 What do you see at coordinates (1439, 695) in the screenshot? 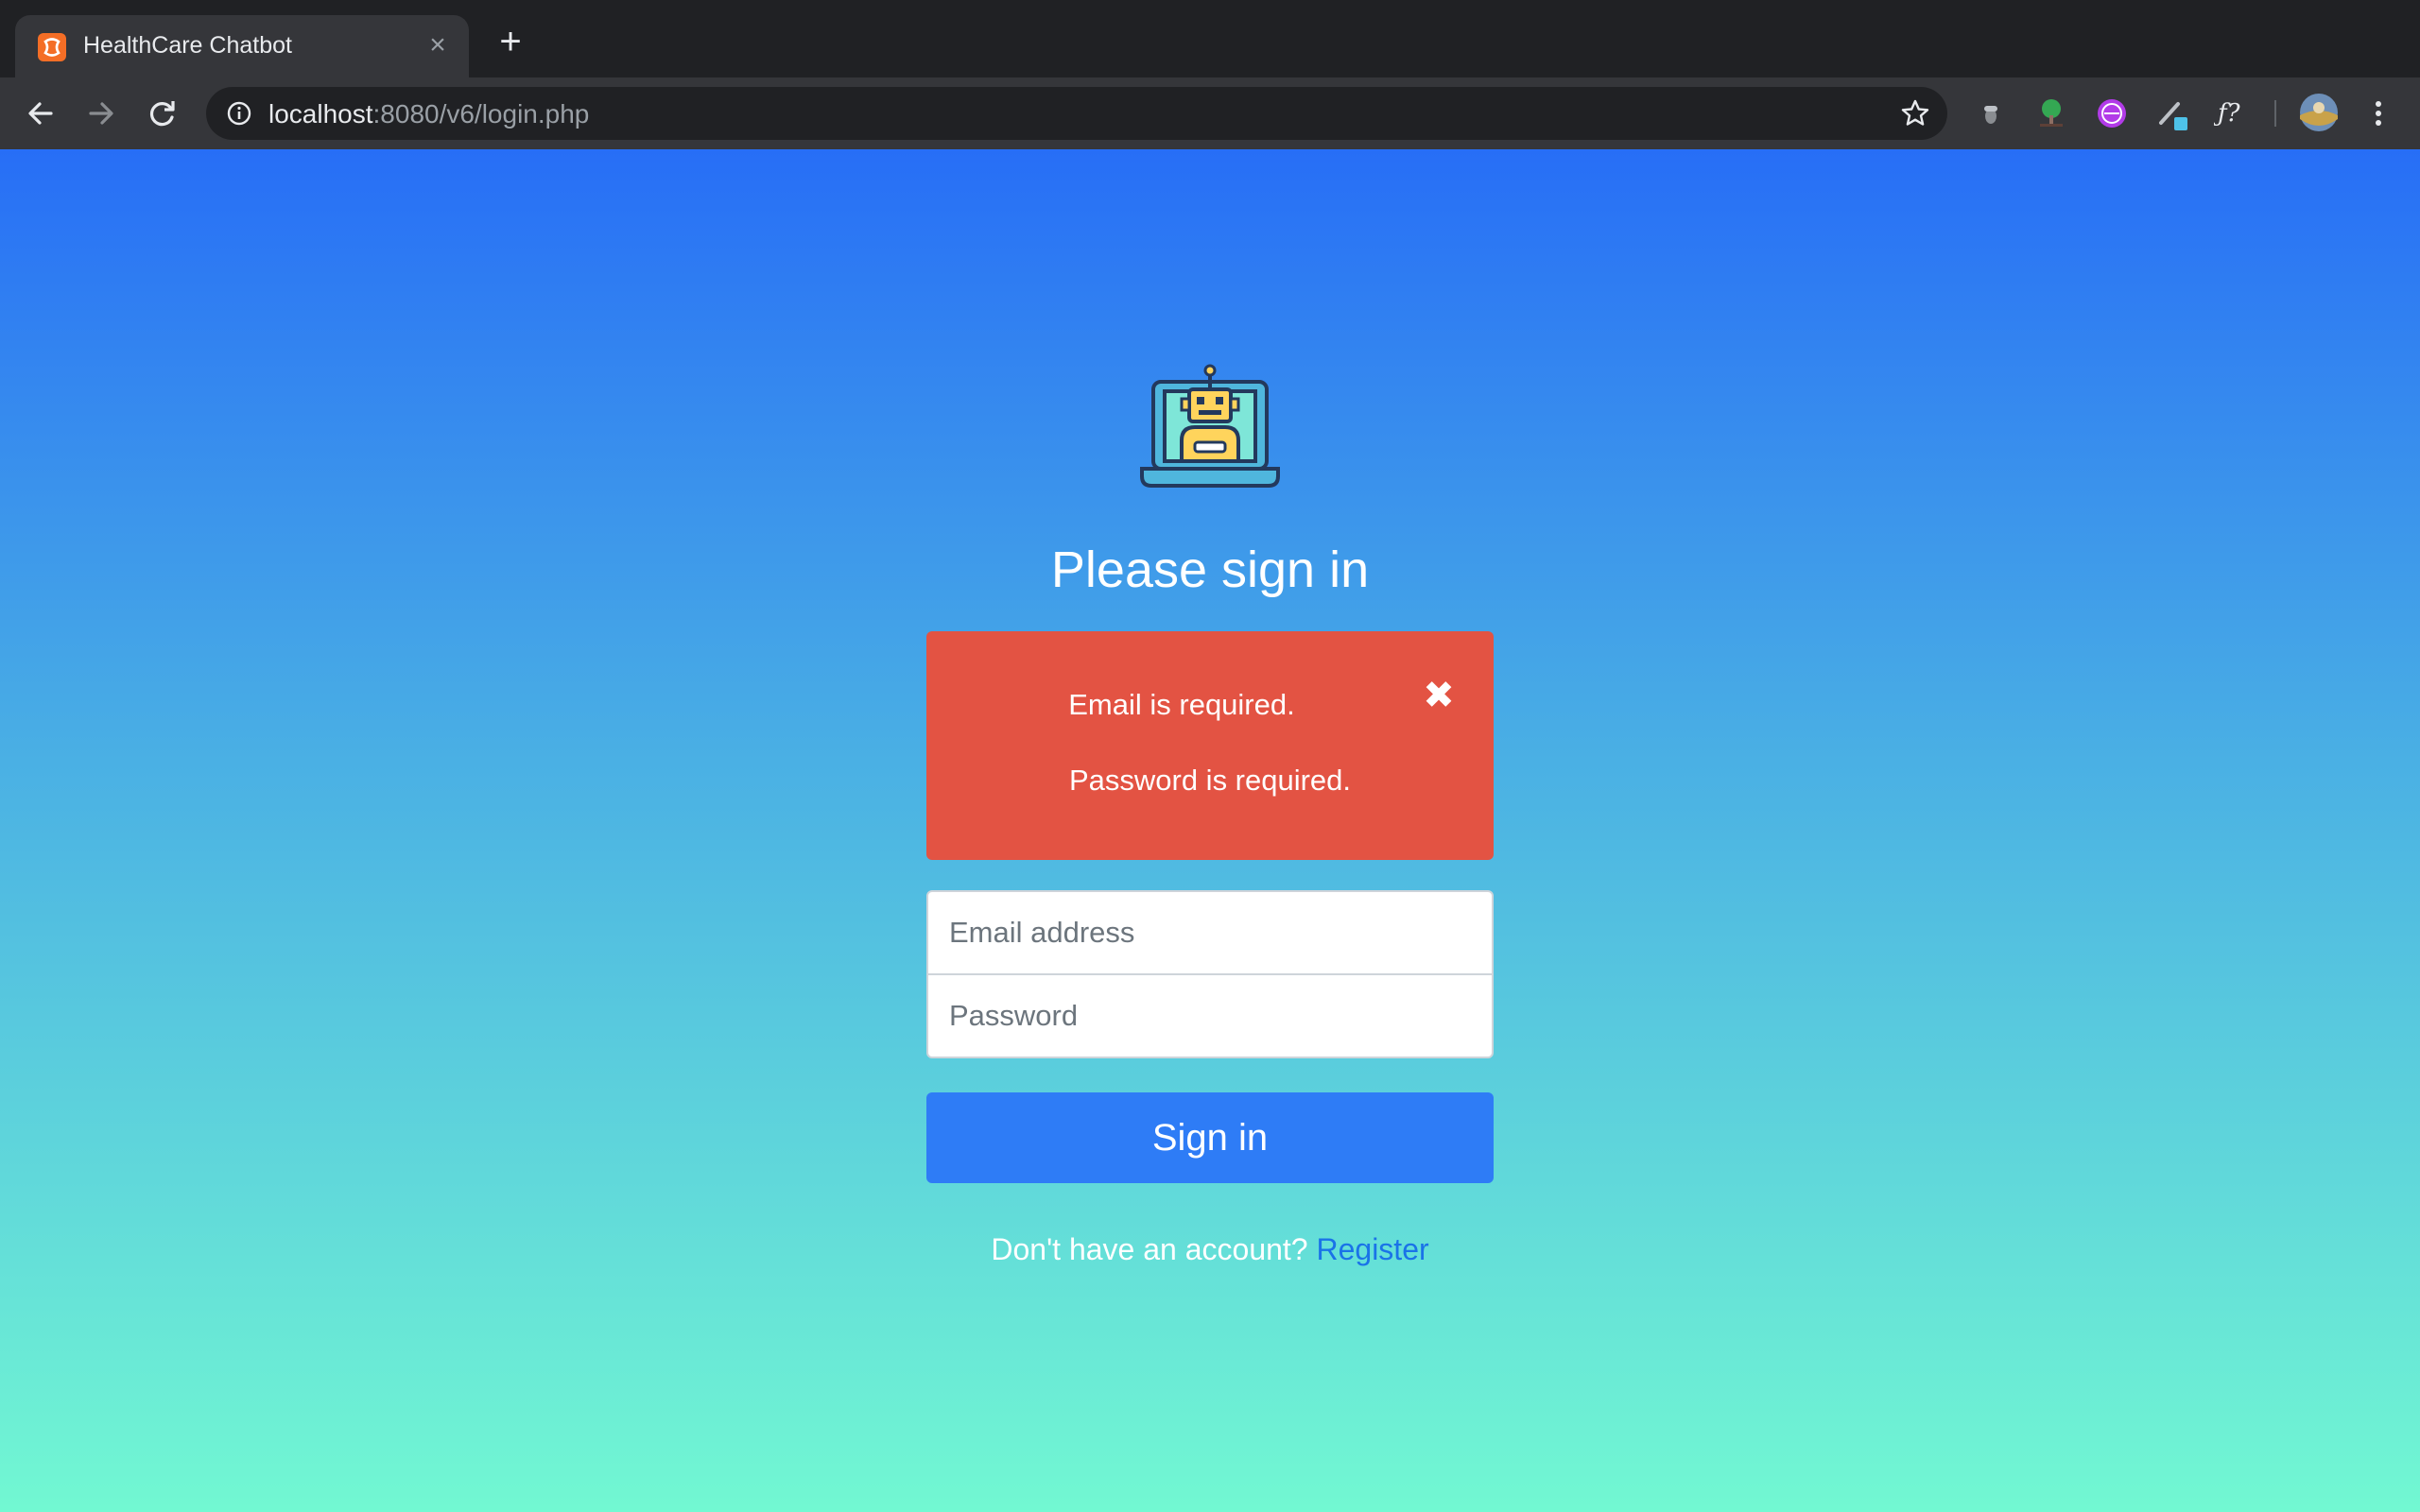
I see `alert-close-icon: ✖` at bounding box center [1439, 695].